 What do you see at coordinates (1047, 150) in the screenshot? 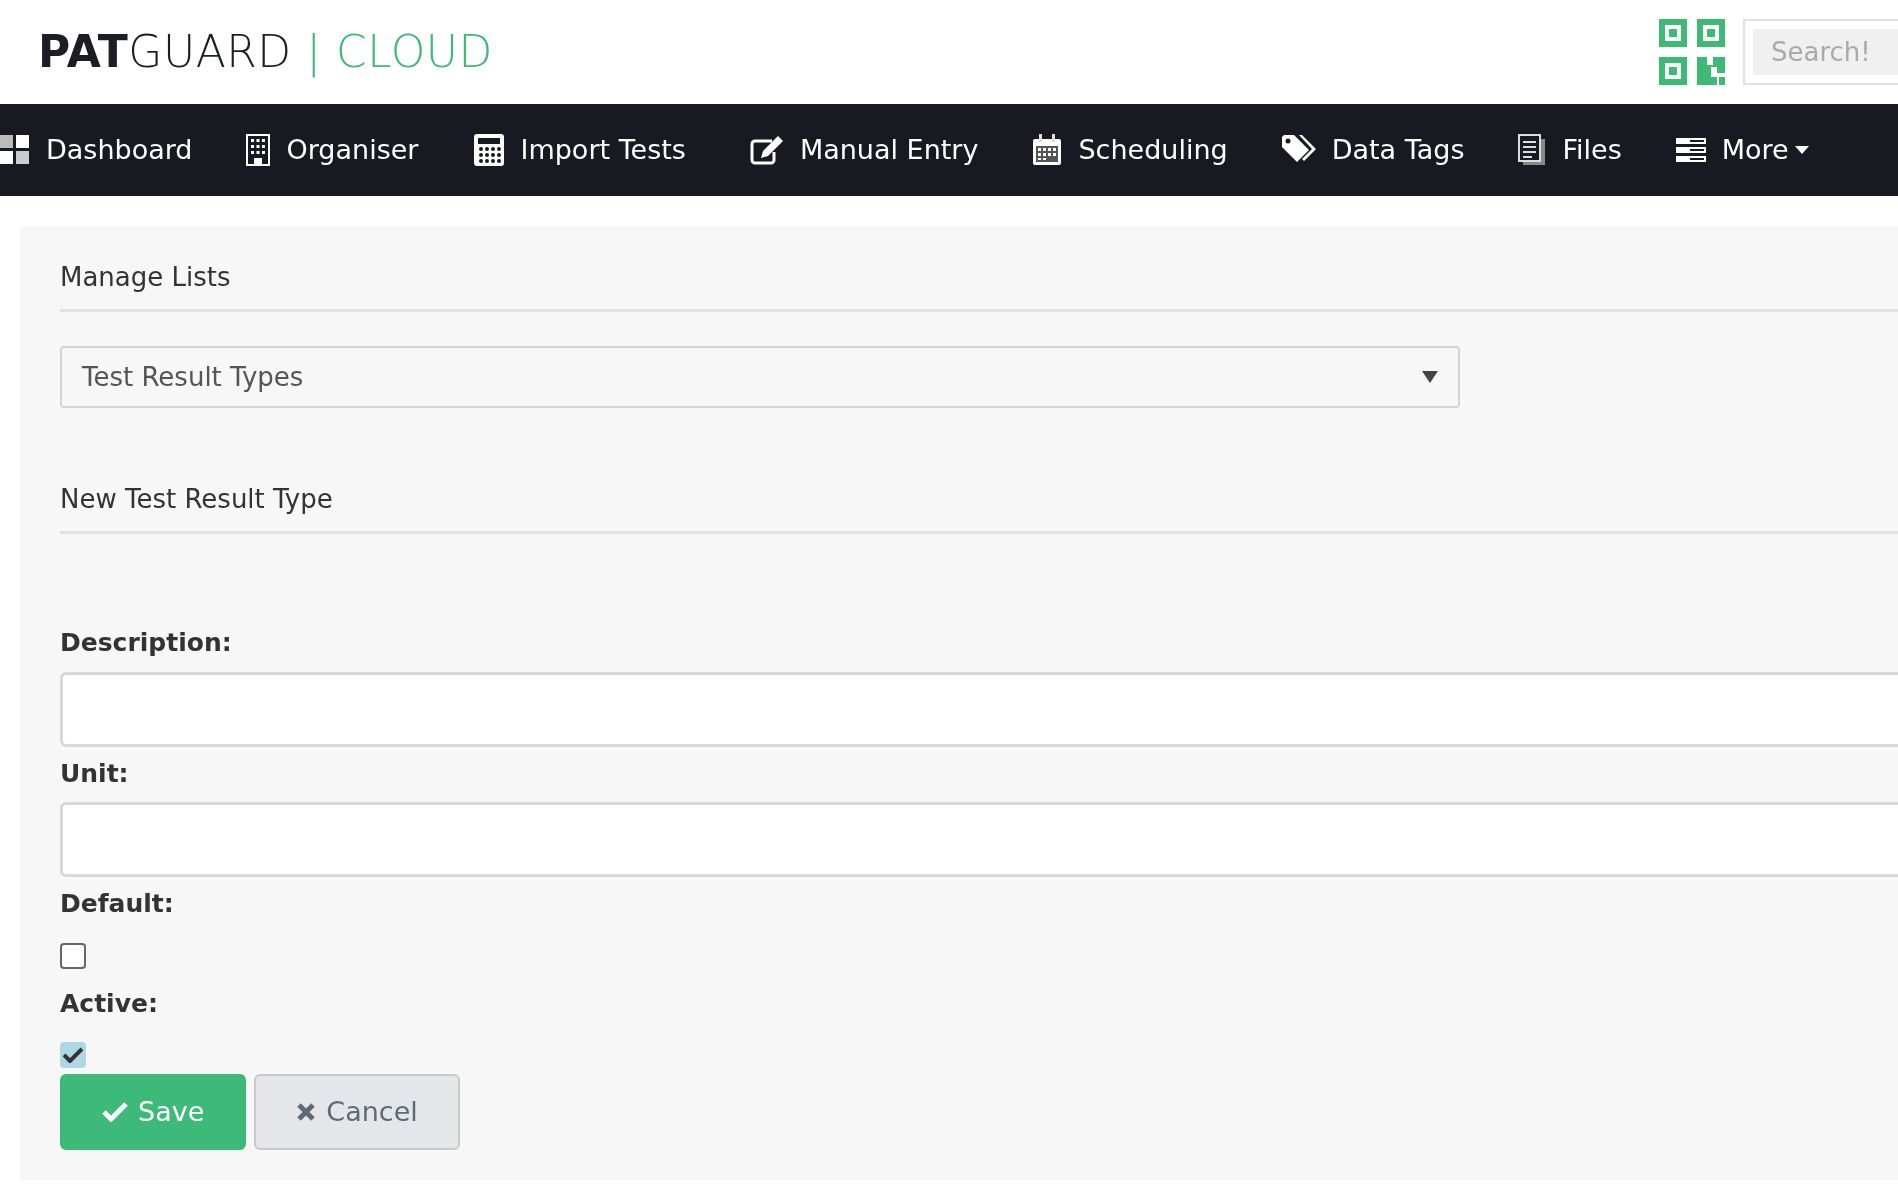
I see `calendar-icon` at bounding box center [1047, 150].